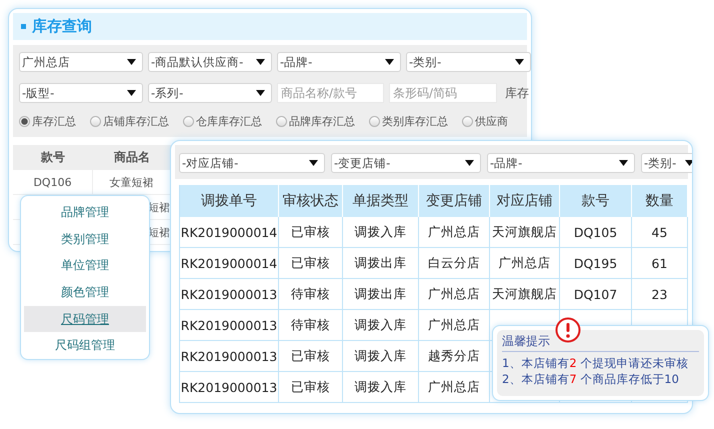 The height and width of the screenshot is (429, 714). Describe the element at coordinates (517, 93) in the screenshot. I see `field-label: 库存` at that location.